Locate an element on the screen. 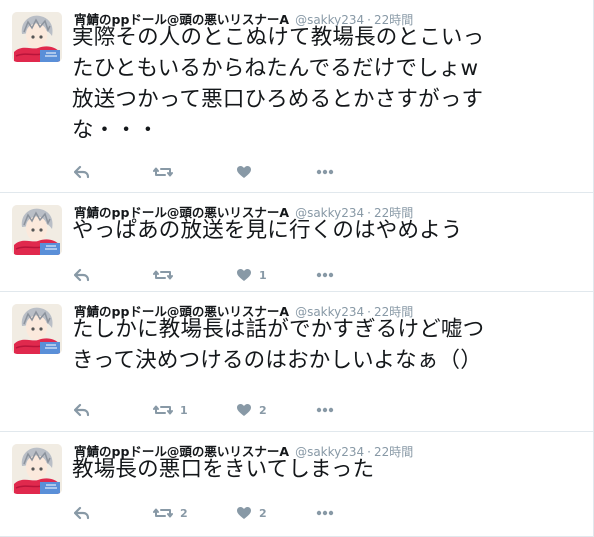 This screenshot has width=594, height=537. retweet-count: 1 is located at coordinates (184, 410).